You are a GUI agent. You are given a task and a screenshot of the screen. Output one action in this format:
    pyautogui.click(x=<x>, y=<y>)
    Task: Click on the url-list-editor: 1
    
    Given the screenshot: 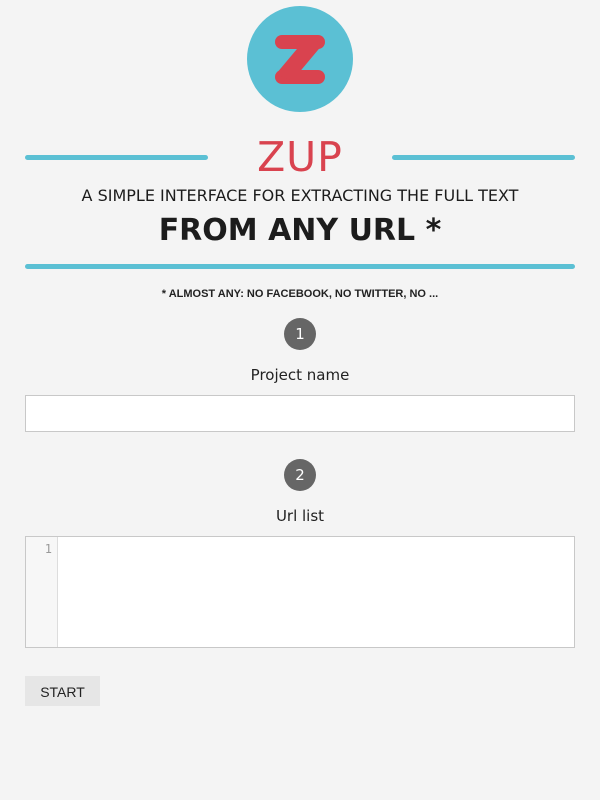 What is the action you would take?
    pyautogui.click(x=300, y=592)
    